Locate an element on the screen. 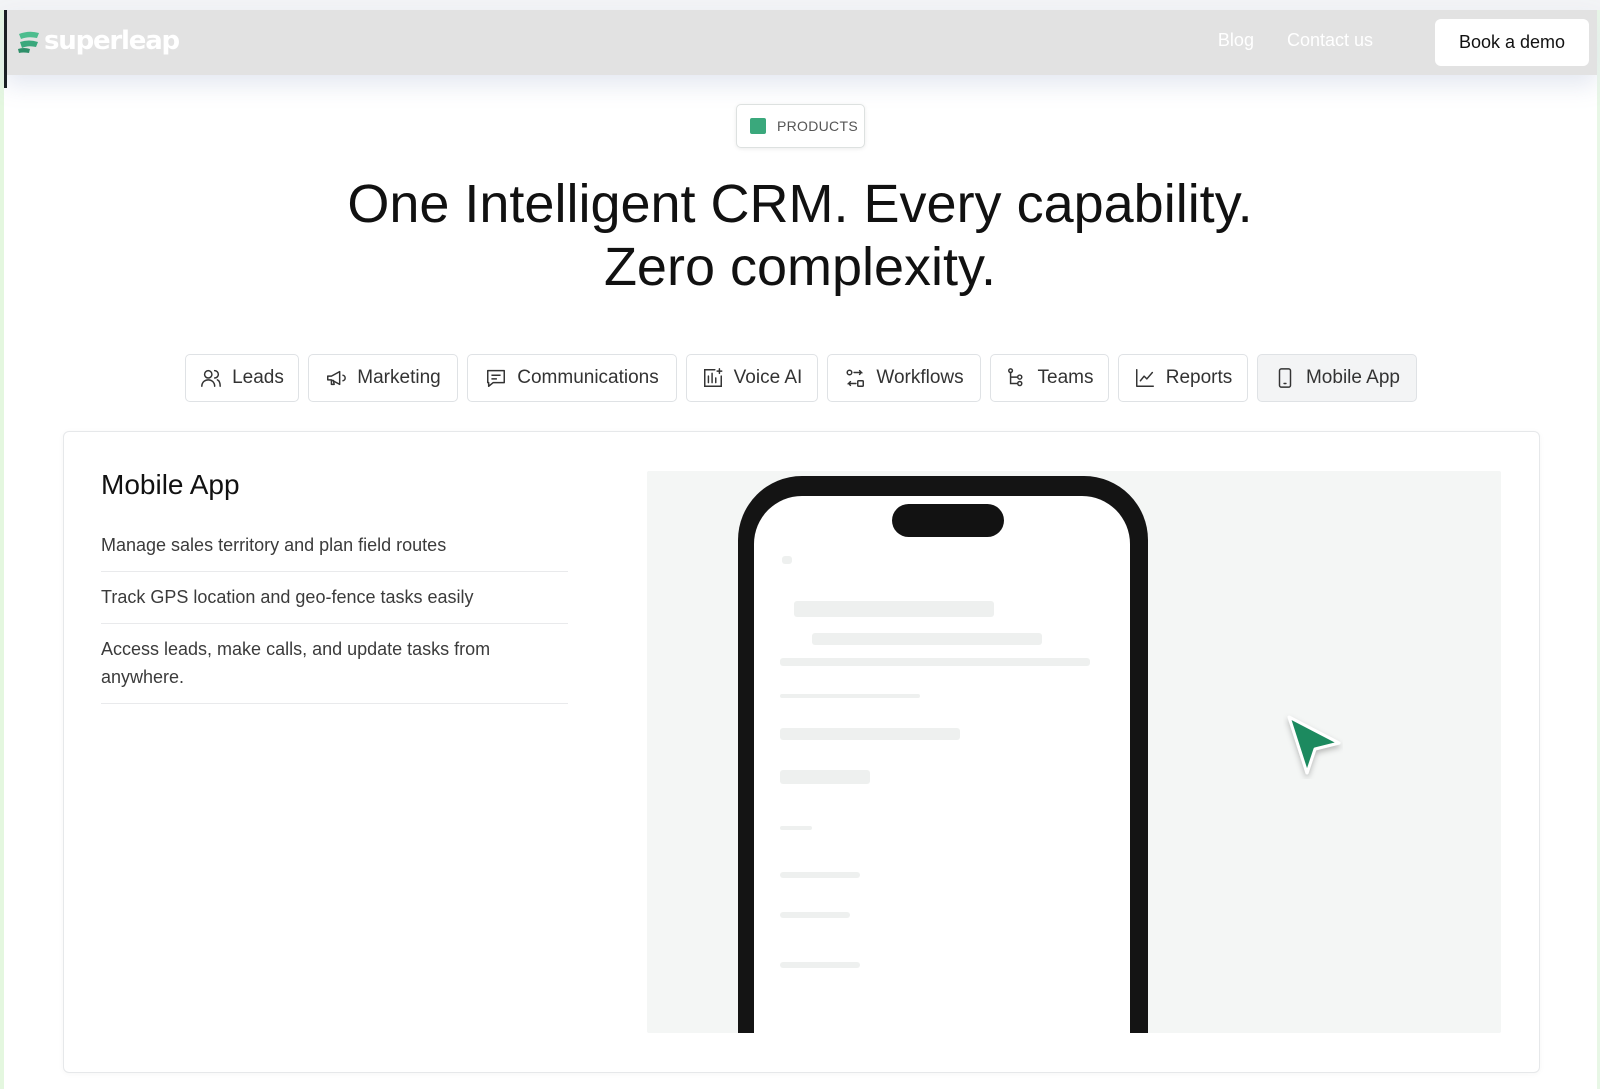 Image resolution: width=1600 pixels, height=1089 pixels. headline-line-1: One Intelligent CRM. Every capability. is located at coordinates (800, 204).